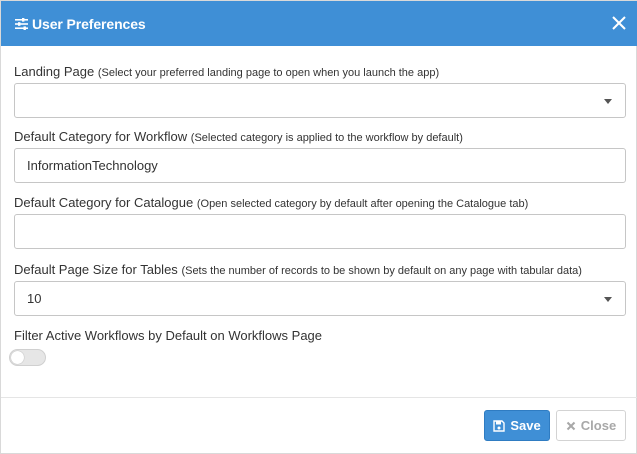 This screenshot has width=637, height=454. Describe the element at coordinates (96, 269) in the screenshot. I see `page-size-label-text: Default Page Size for Tables` at that location.